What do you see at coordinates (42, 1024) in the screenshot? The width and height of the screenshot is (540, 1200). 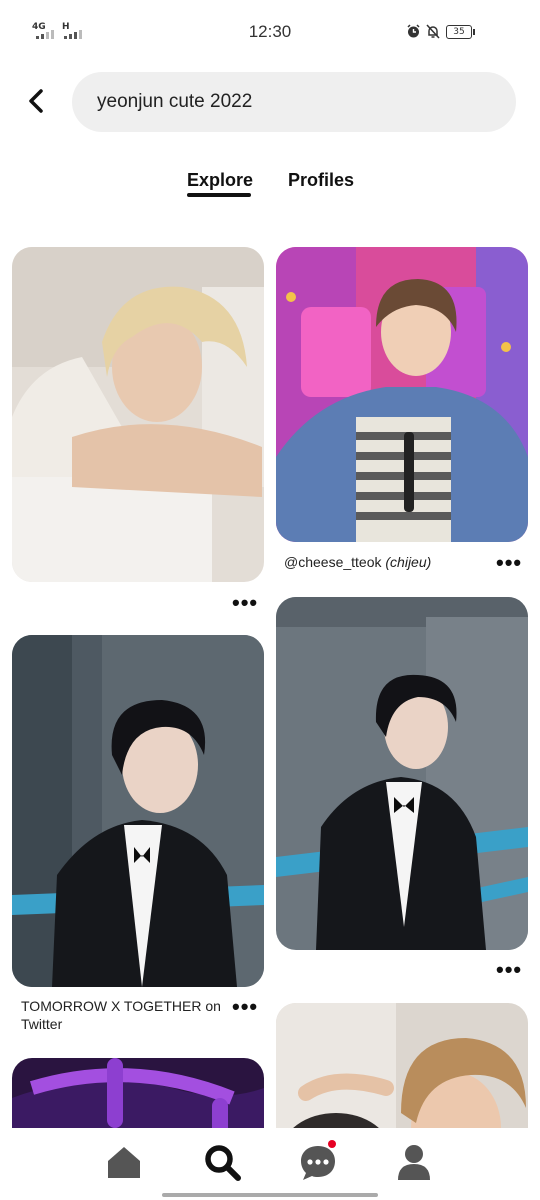 I see `pin-caption-line-2: Twitter` at bounding box center [42, 1024].